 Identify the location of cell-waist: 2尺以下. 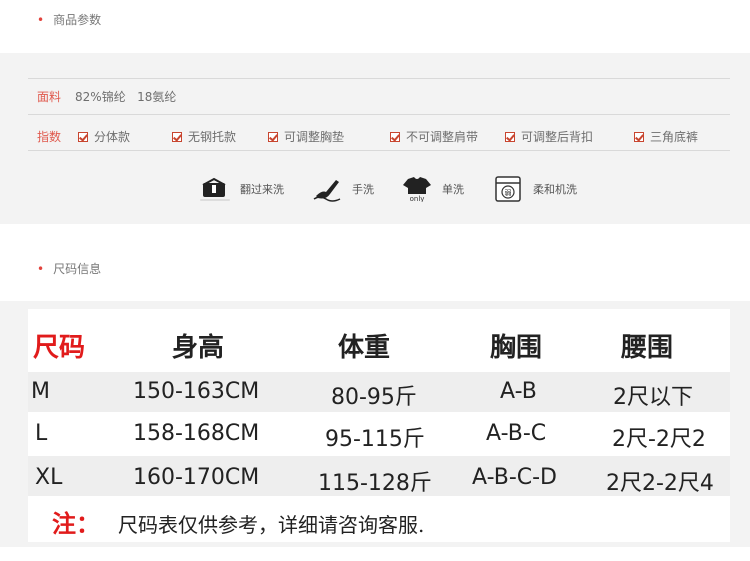
(653, 397).